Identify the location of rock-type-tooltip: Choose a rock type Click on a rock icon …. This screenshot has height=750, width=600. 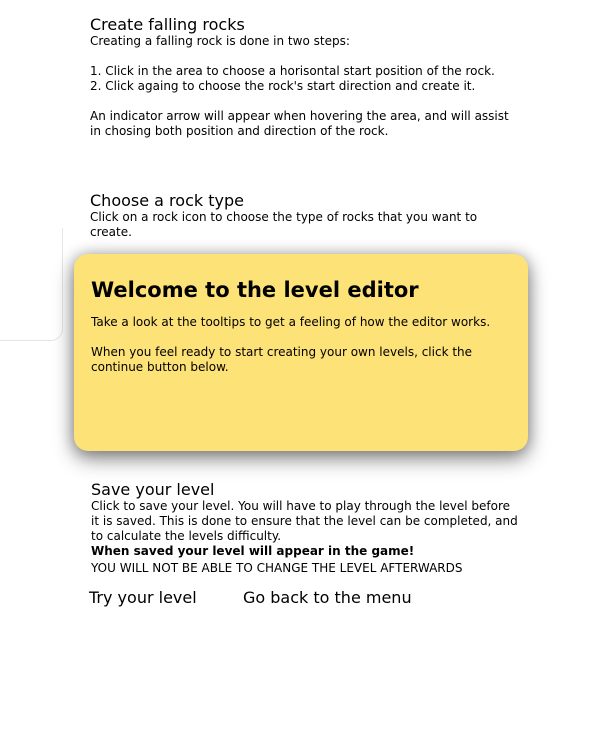
(305, 216).